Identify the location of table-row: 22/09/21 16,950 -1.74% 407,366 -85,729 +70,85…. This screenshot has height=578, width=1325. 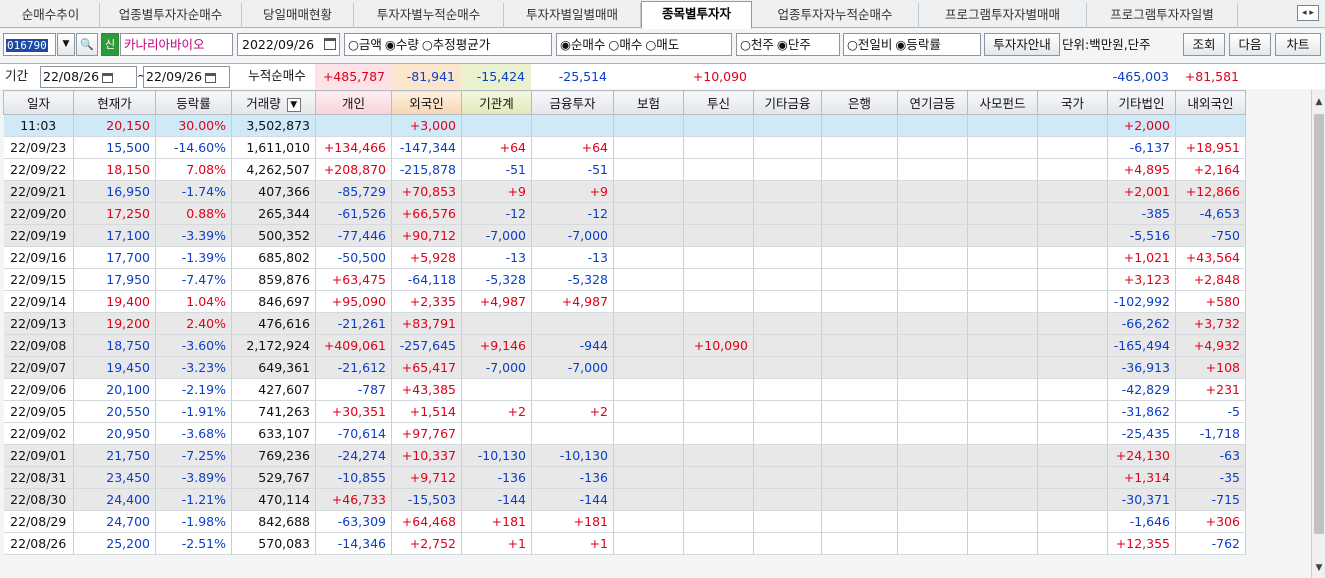
(624, 191).